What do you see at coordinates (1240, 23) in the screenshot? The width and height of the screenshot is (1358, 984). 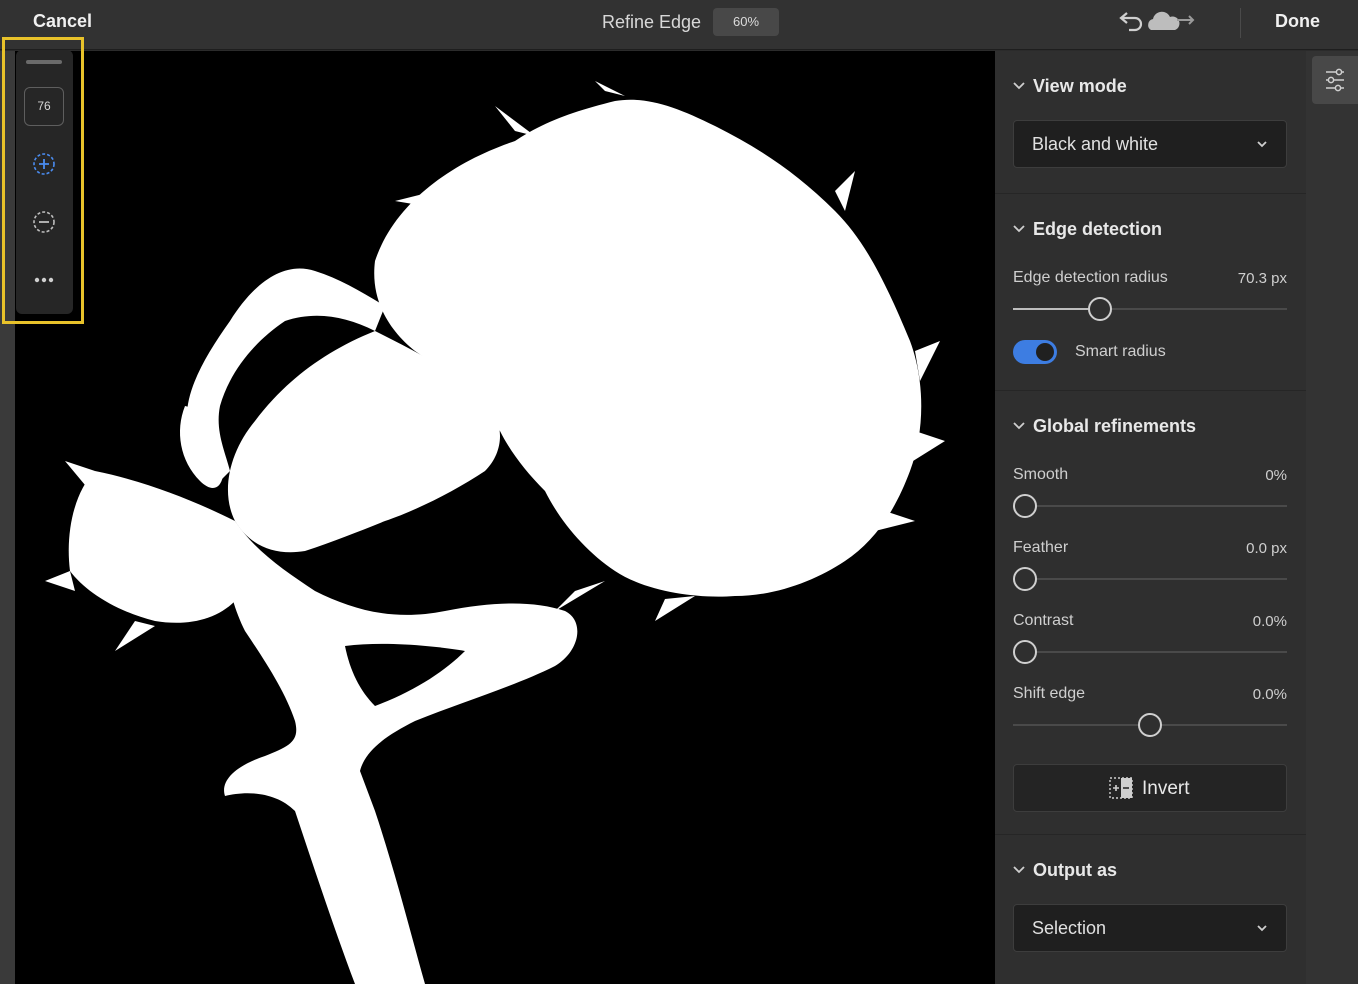 I see `toolbar-divider` at bounding box center [1240, 23].